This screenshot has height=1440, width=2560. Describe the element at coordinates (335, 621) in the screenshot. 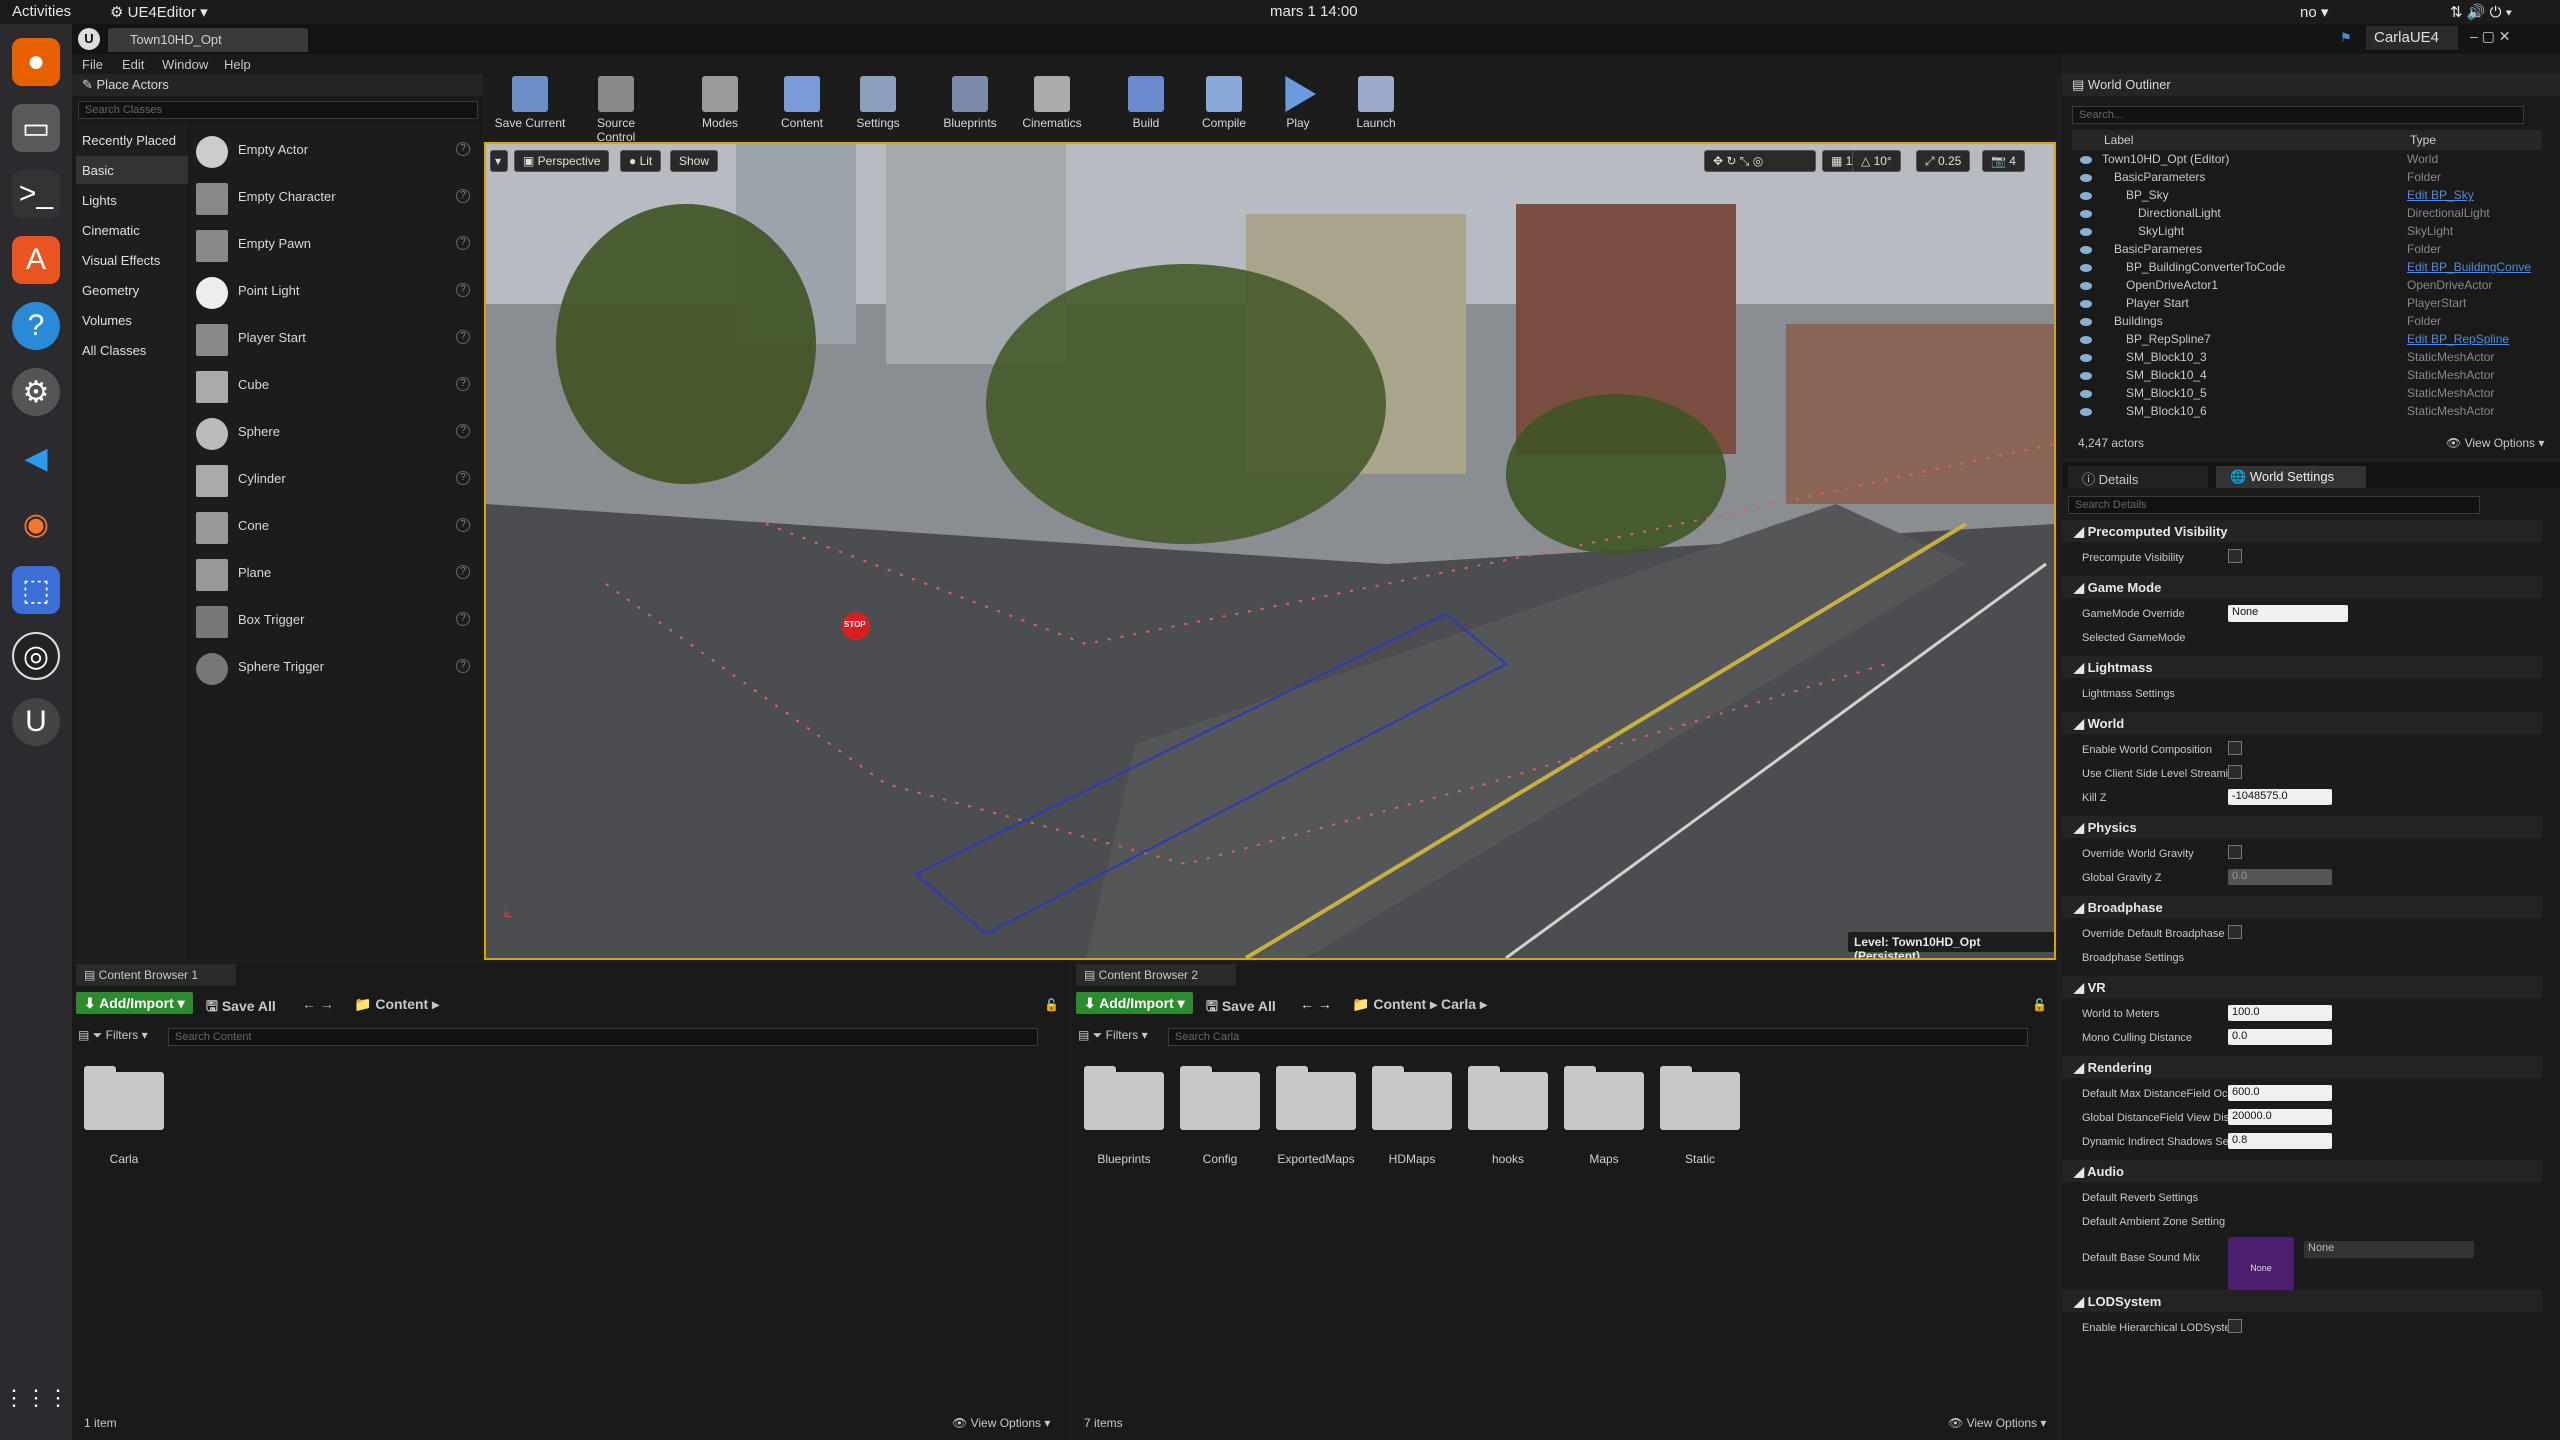

I see `actor-item: Box Trigger?` at that location.